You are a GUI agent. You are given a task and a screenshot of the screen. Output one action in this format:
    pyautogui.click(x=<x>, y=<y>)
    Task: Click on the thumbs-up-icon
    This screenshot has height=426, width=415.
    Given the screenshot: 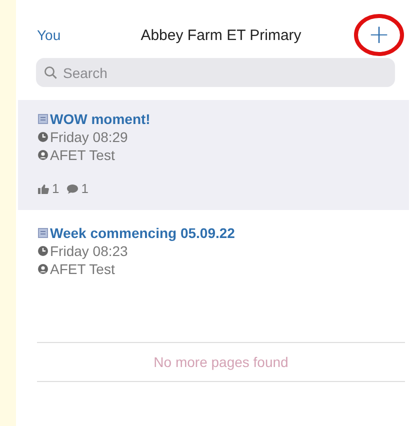 What is the action you would take?
    pyautogui.click(x=43, y=189)
    